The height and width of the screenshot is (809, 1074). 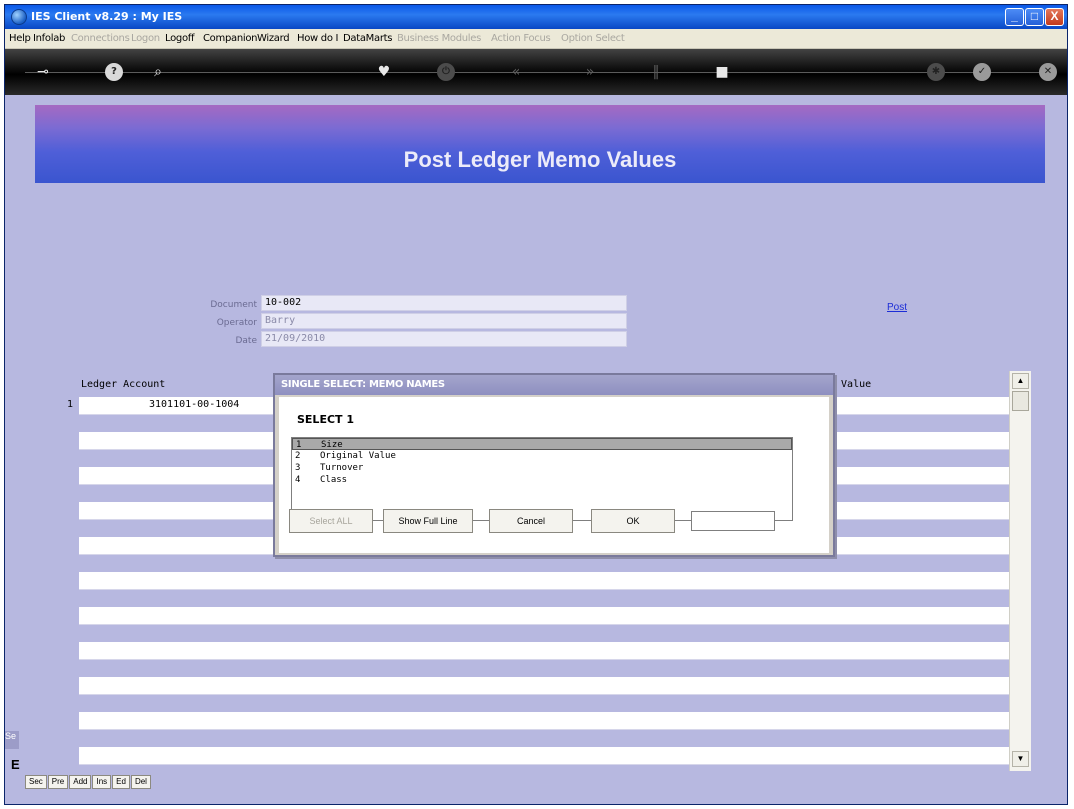 What do you see at coordinates (326, 419) in the screenshot?
I see `select-caption: SELECT 1` at bounding box center [326, 419].